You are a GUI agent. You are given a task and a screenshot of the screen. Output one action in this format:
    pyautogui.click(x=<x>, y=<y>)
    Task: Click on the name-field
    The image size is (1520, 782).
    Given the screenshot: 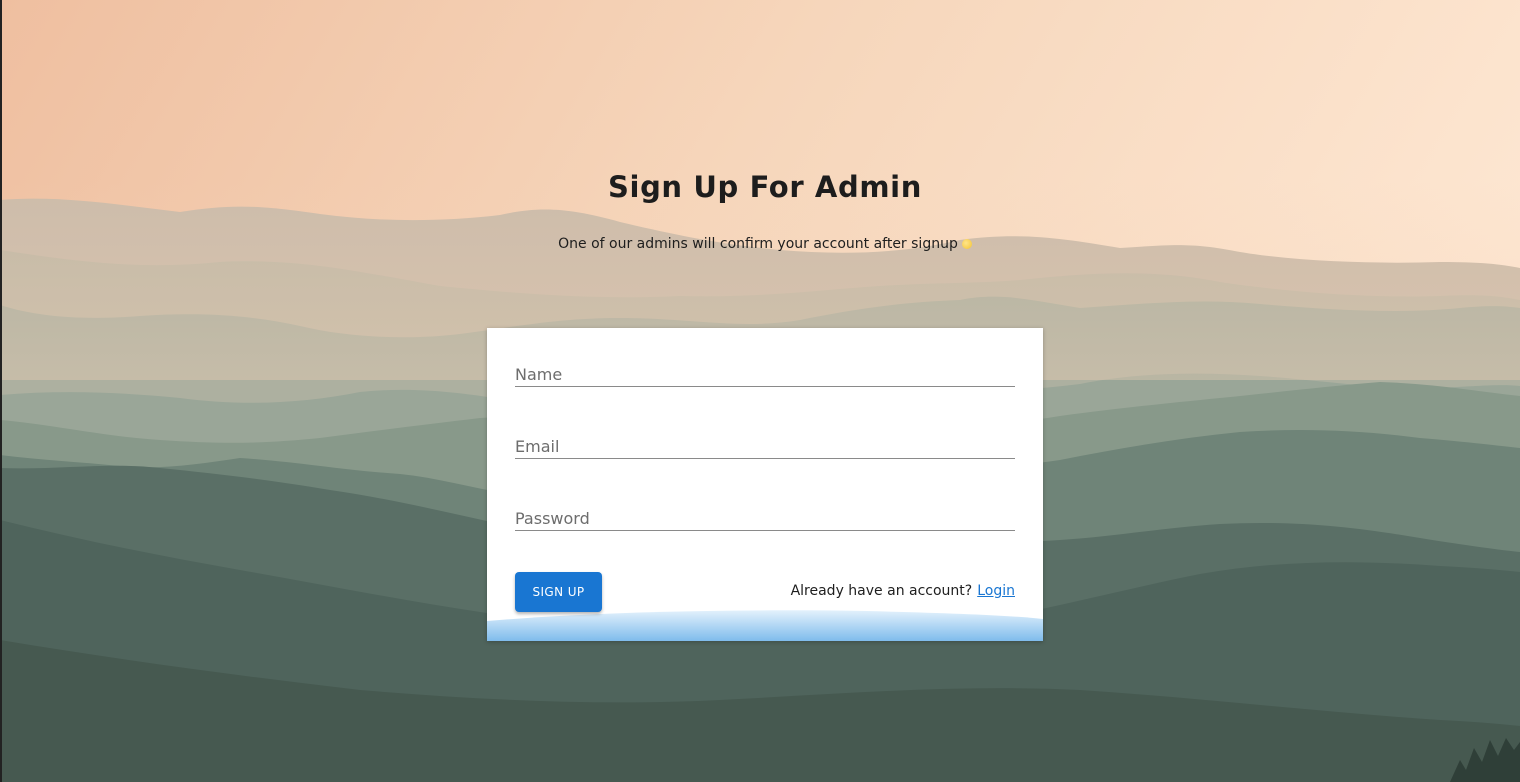 What is the action you would take?
    pyautogui.click(x=765, y=371)
    